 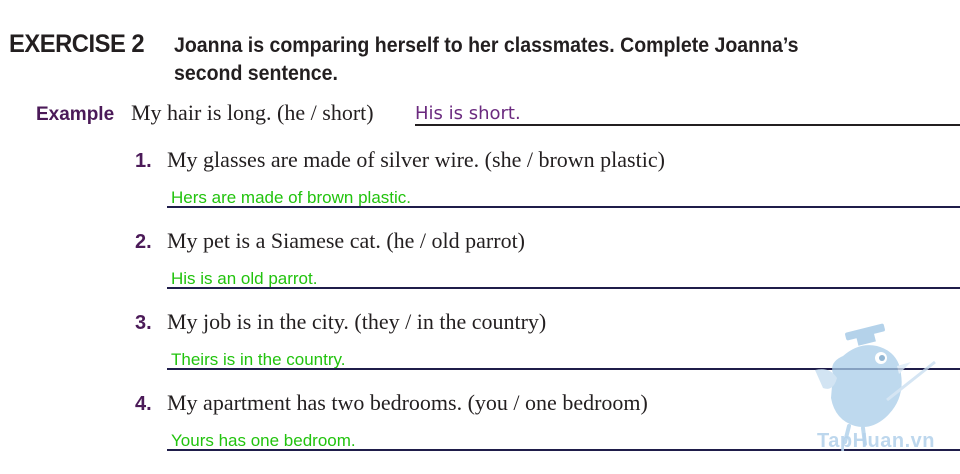 I want to click on example-answer-line, so click(x=687, y=125).